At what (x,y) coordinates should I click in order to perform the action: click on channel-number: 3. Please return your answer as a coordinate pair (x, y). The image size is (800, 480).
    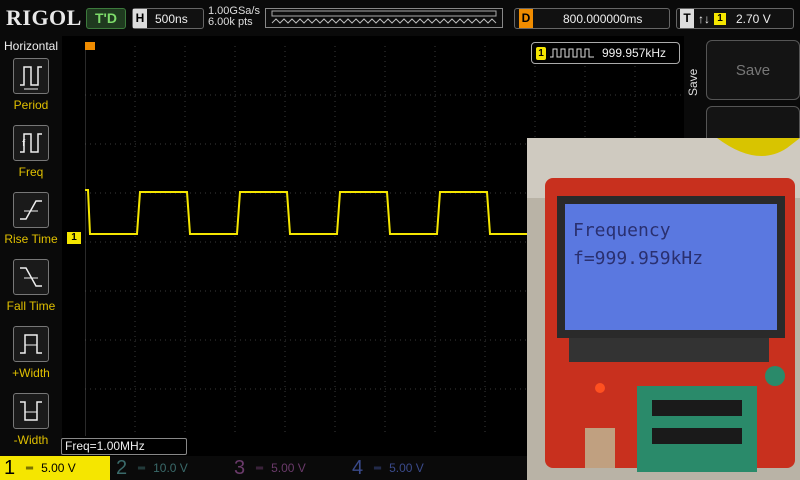
    Looking at the image, I should click on (240, 467).